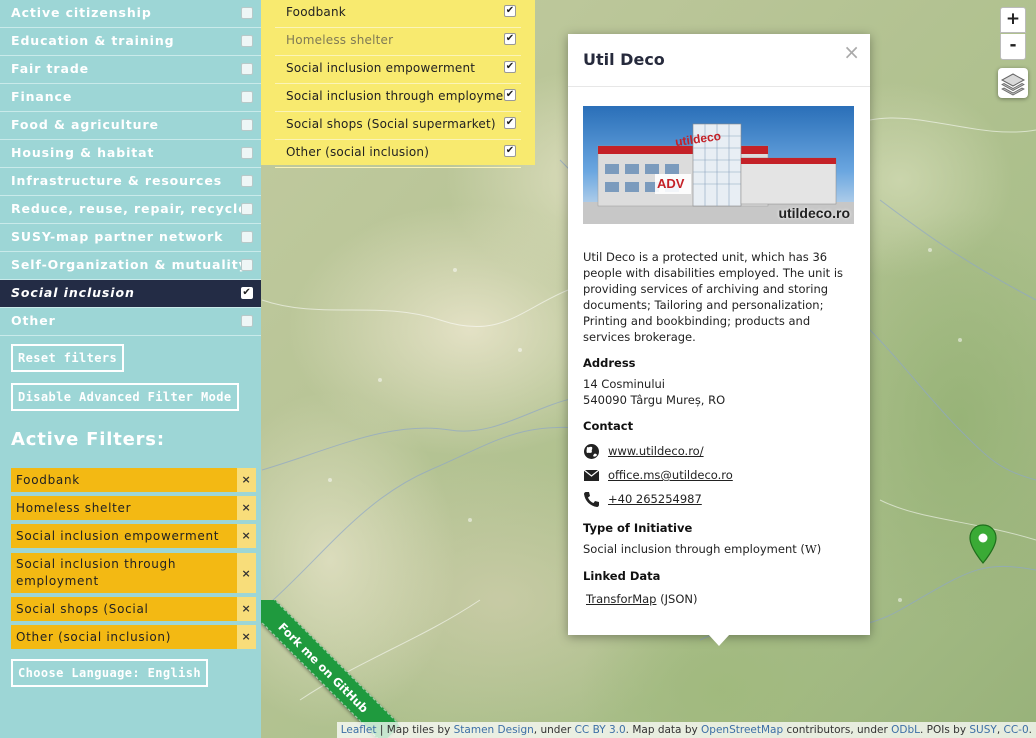  What do you see at coordinates (33, 320) in the screenshot?
I see `category-label: Other` at bounding box center [33, 320].